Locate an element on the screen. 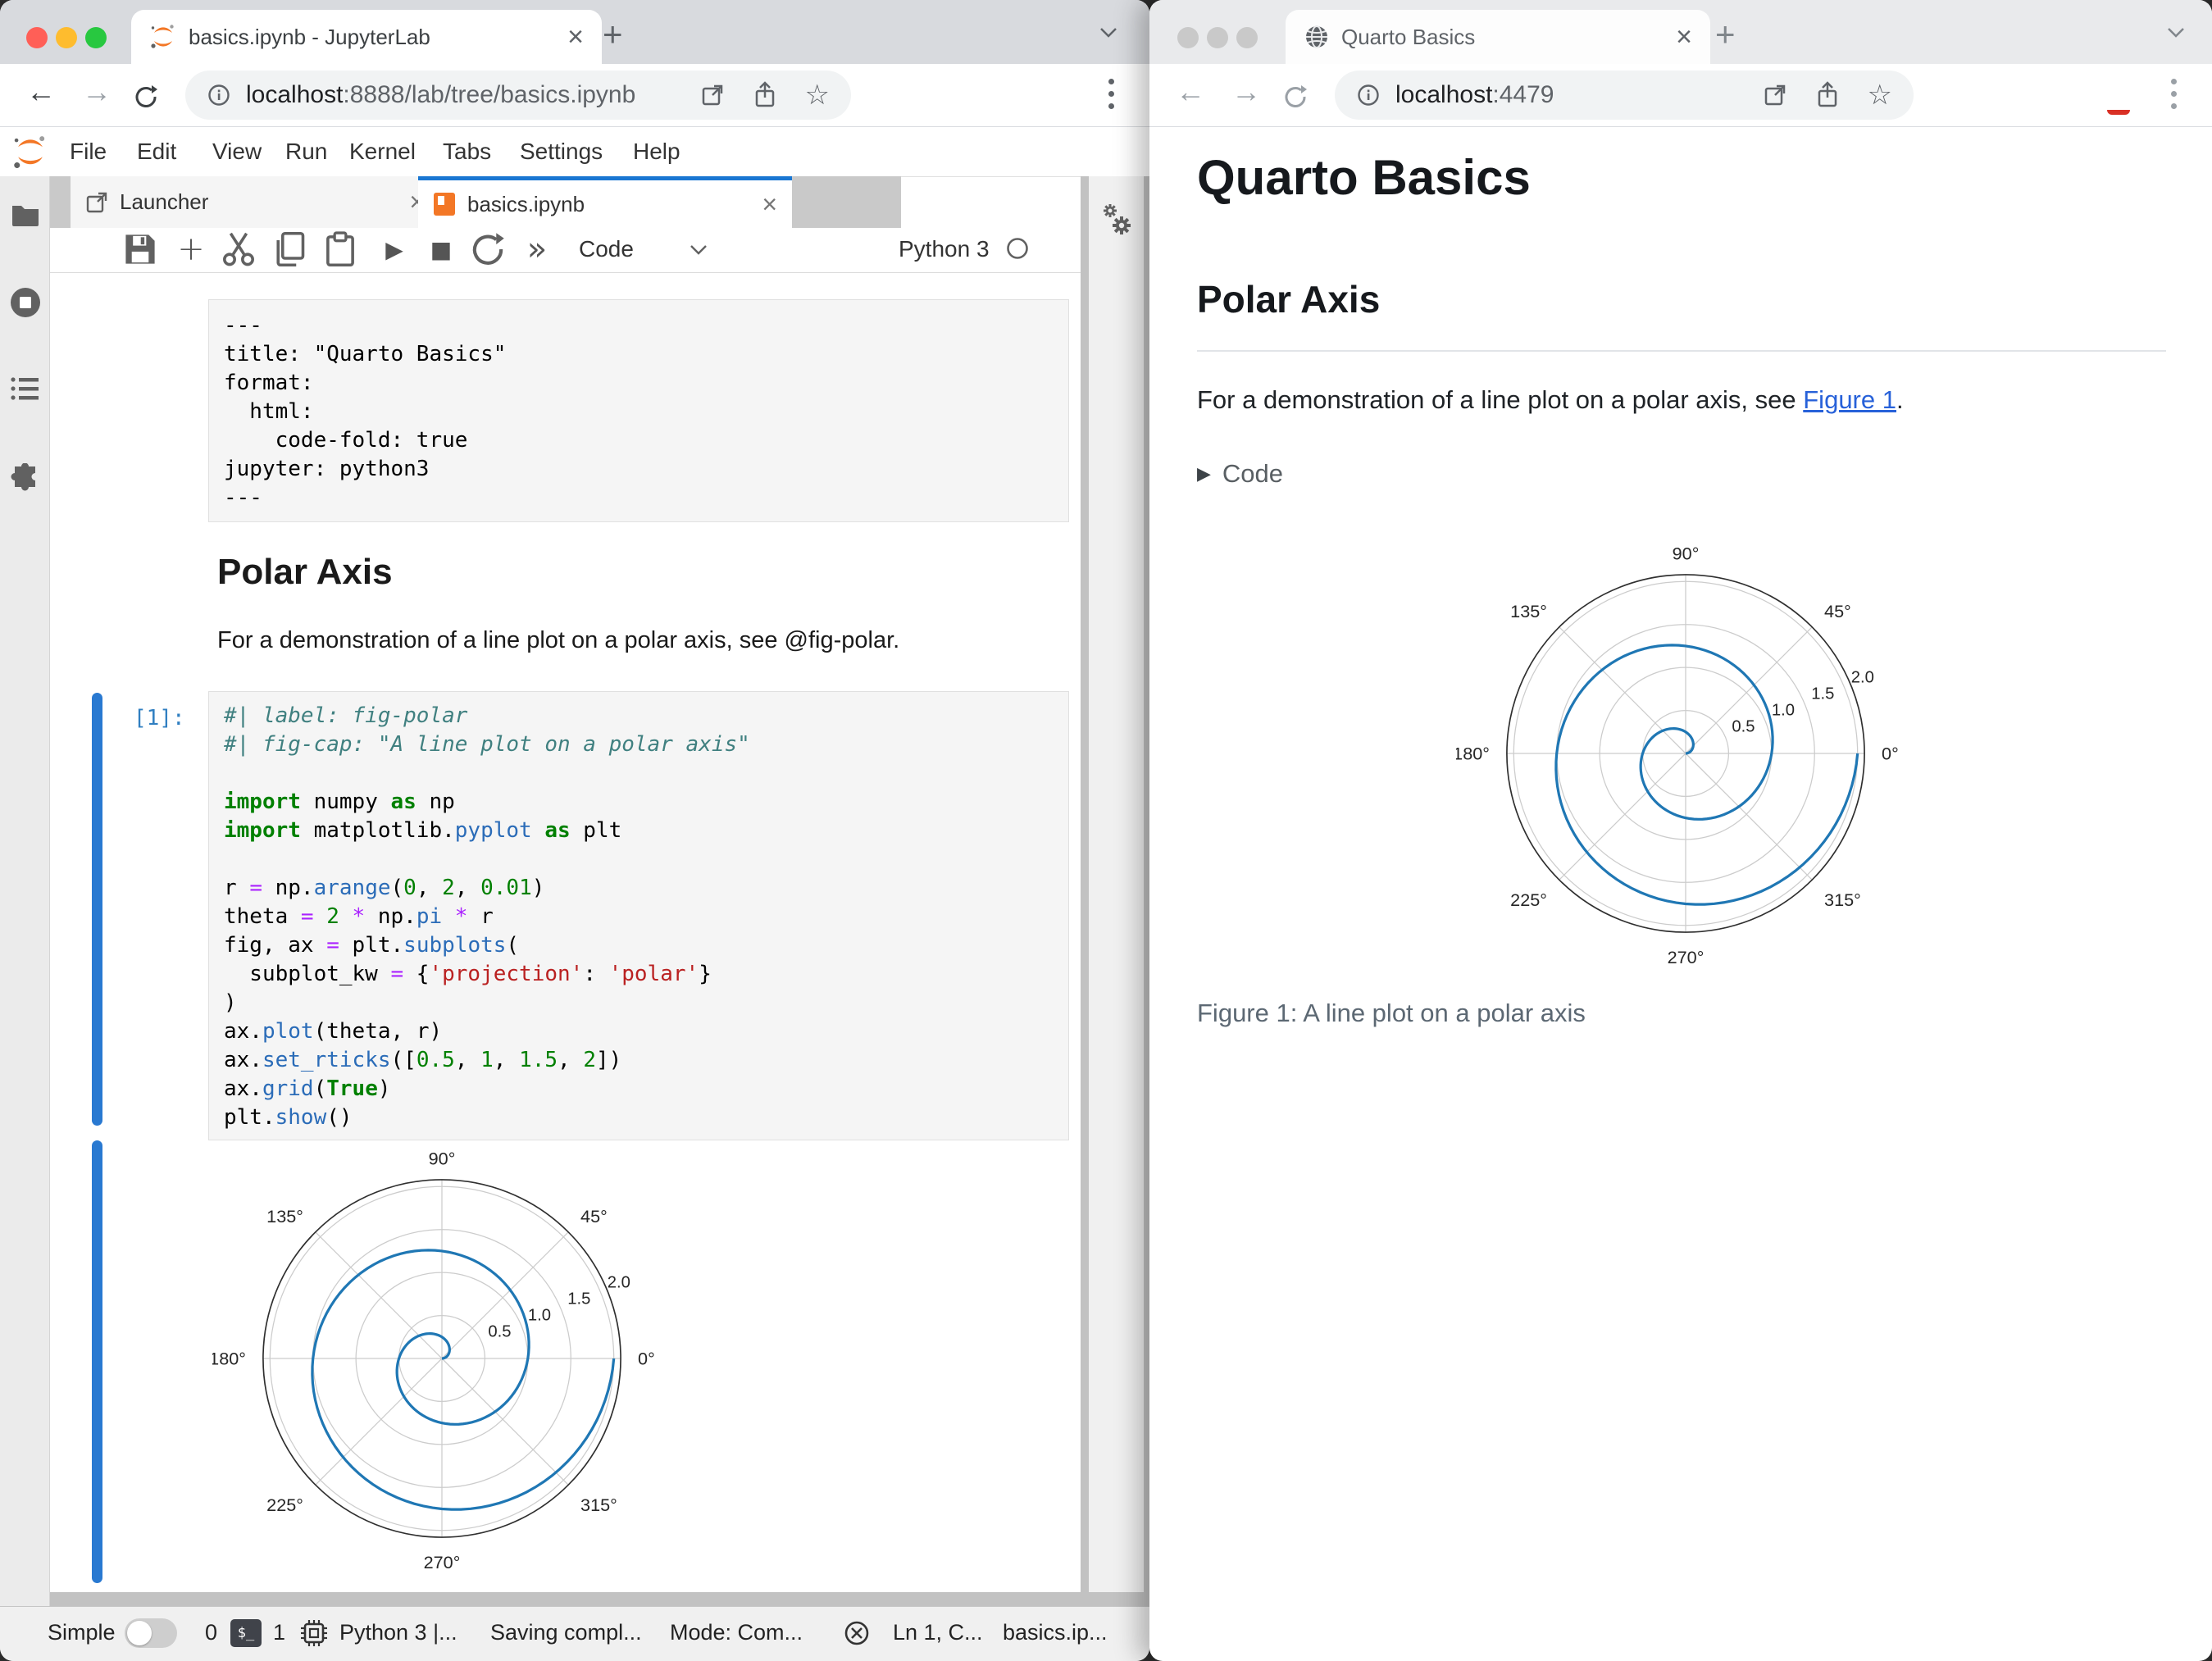  menu-file: File is located at coordinates (88, 152).